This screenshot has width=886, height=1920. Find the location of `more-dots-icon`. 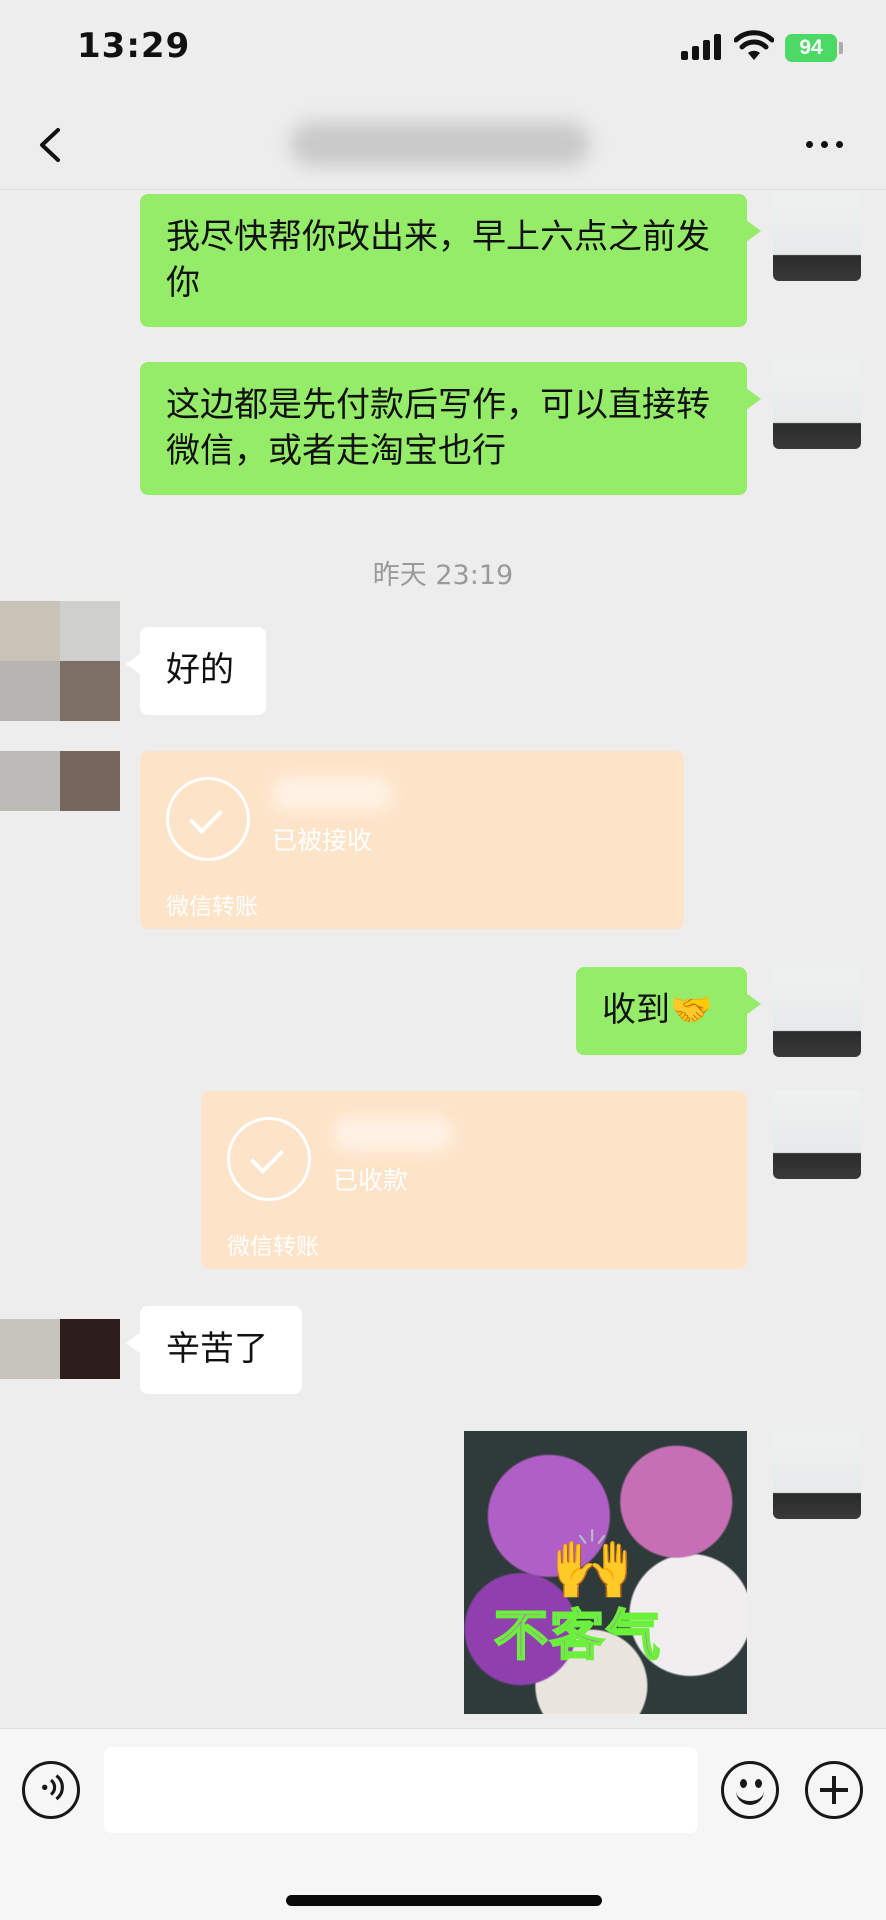

more-dots-icon is located at coordinates (825, 145).